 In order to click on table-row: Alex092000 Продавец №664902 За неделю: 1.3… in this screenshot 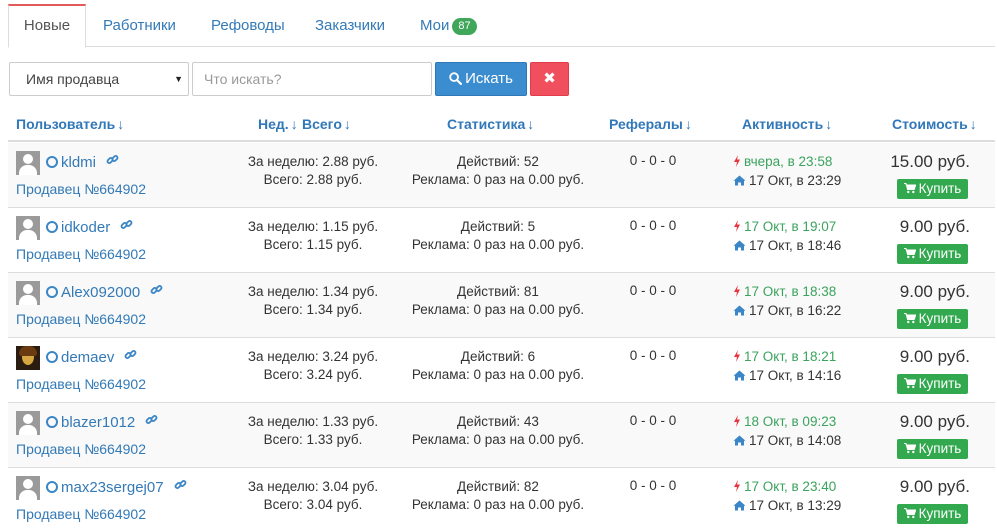, I will do `click(501, 305)`.